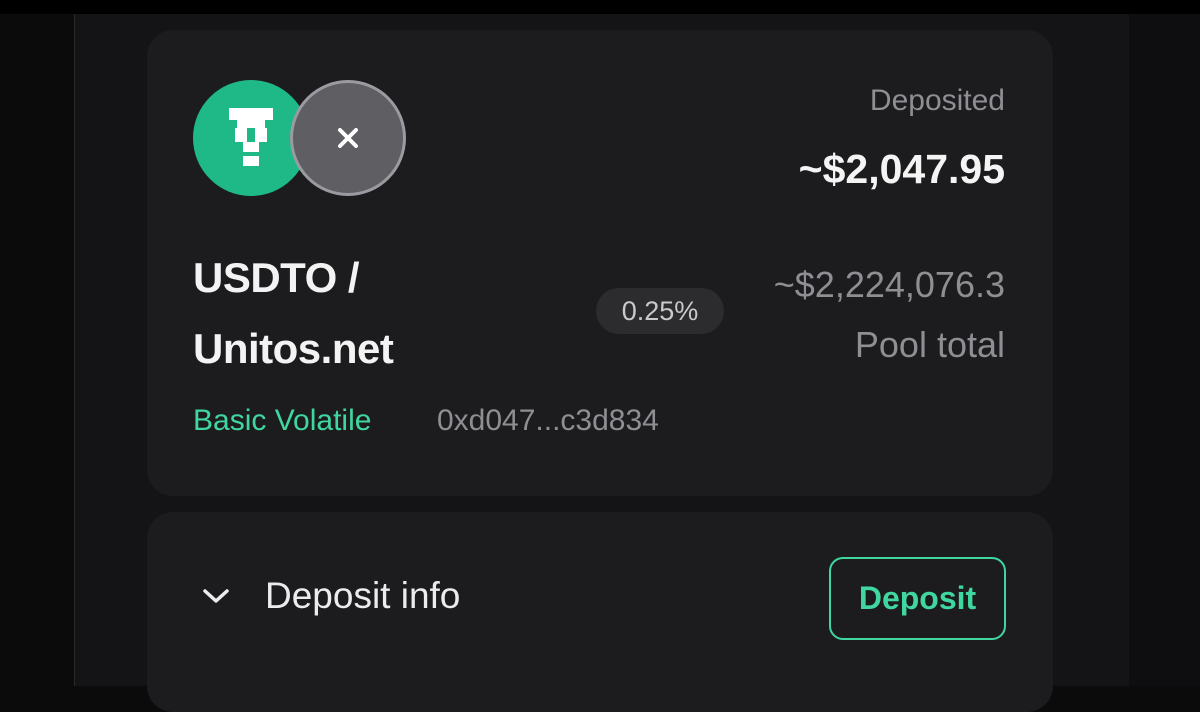 This screenshot has height=712, width=1200. I want to click on deposit-info-toggle: Deposit info, so click(328, 596).